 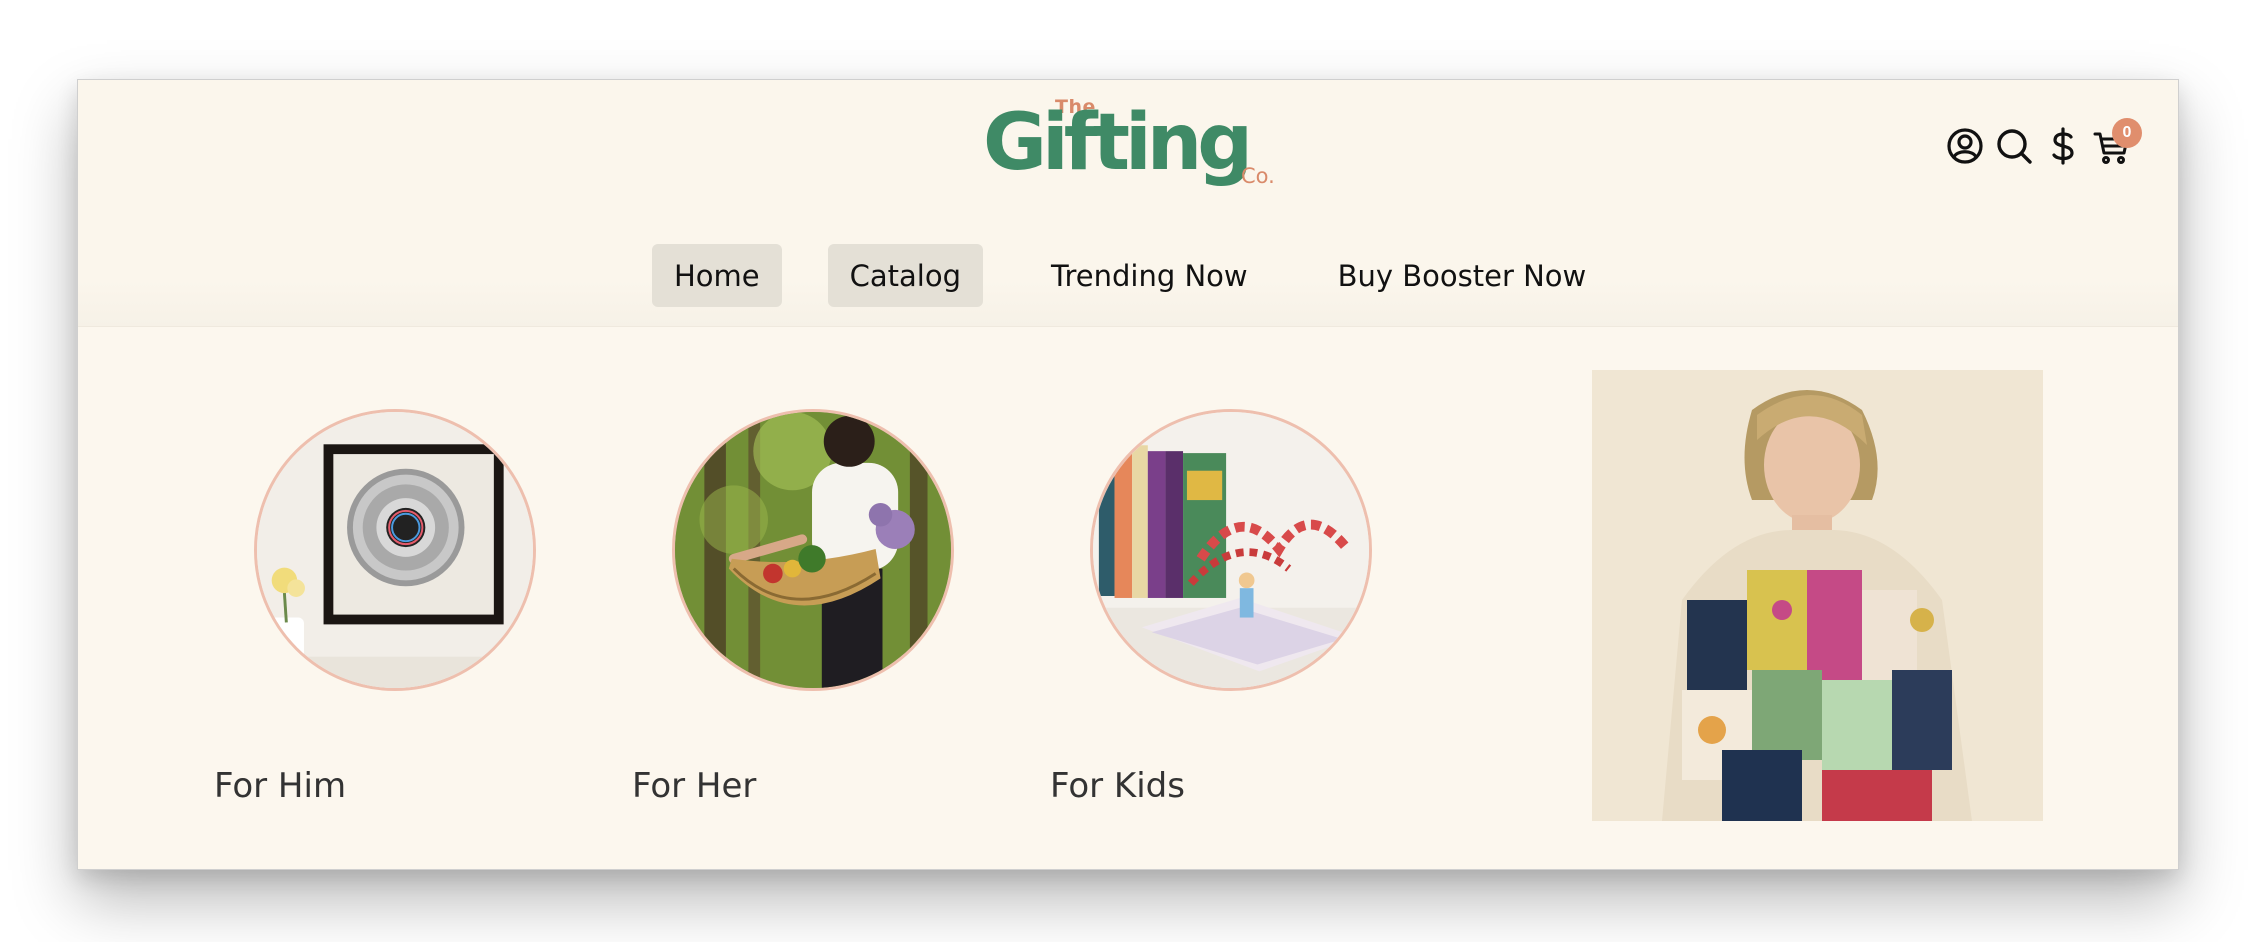 What do you see at coordinates (2014, 146) in the screenshot?
I see `search-icon` at bounding box center [2014, 146].